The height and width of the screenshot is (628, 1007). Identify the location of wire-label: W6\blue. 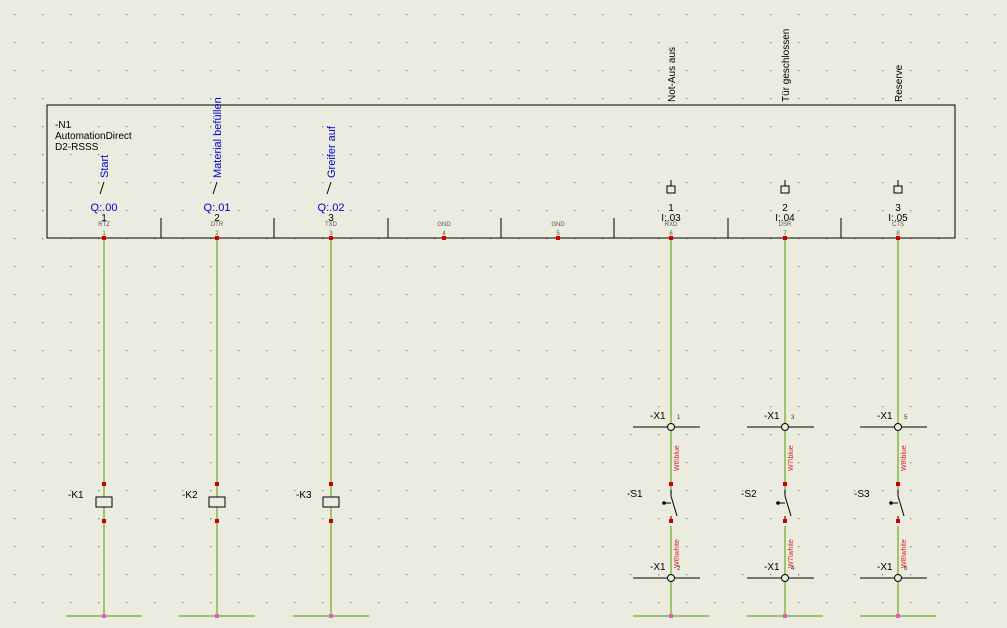
(677, 458).